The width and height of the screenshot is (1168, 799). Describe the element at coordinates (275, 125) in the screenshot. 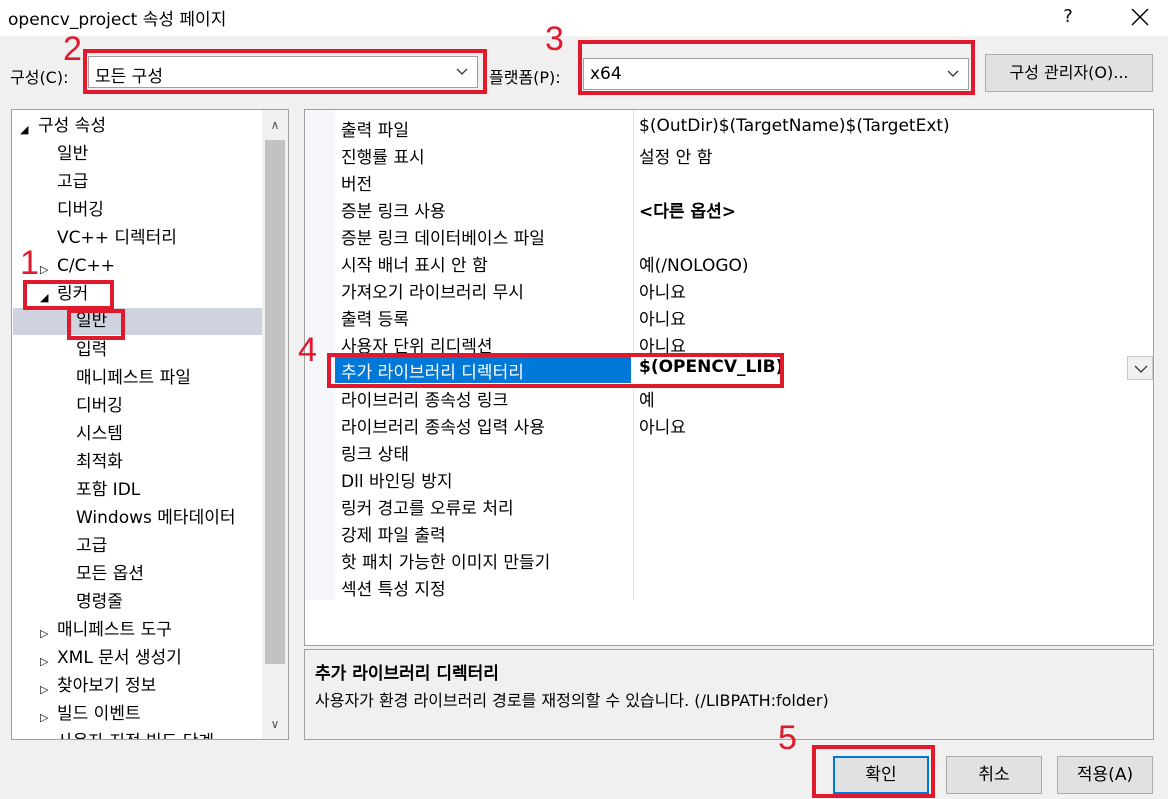

I see `scroll-up-icon: ∧` at that location.